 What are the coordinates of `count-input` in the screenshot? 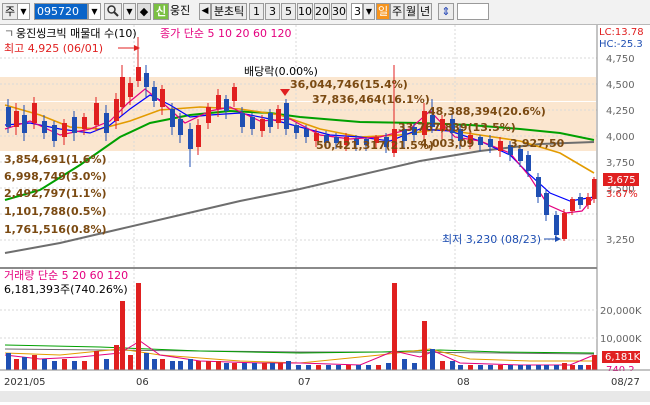 It's located at (473, 11).